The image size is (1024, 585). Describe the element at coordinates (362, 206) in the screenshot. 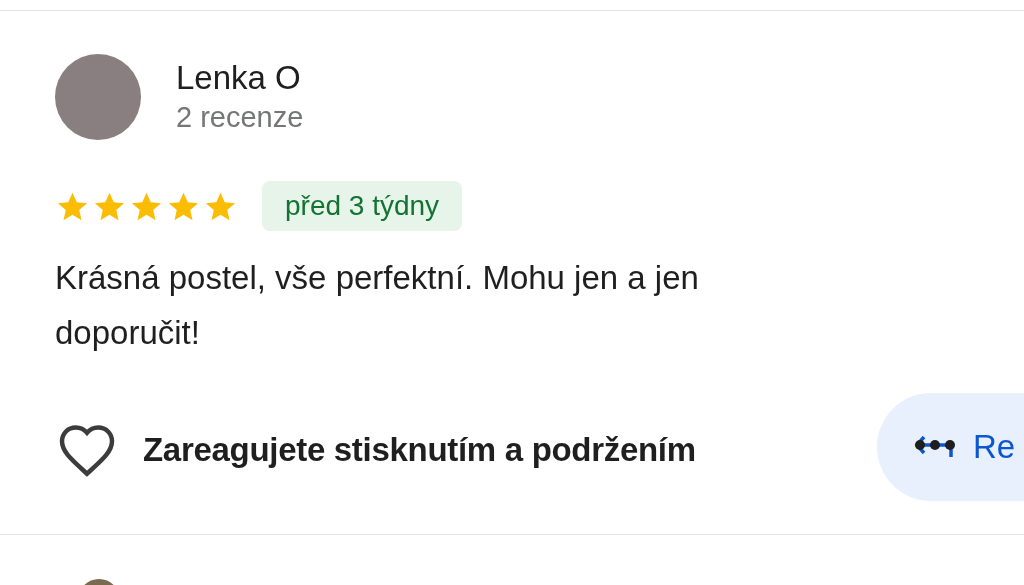

I see `time-badge: před 3 týdny` at that location.